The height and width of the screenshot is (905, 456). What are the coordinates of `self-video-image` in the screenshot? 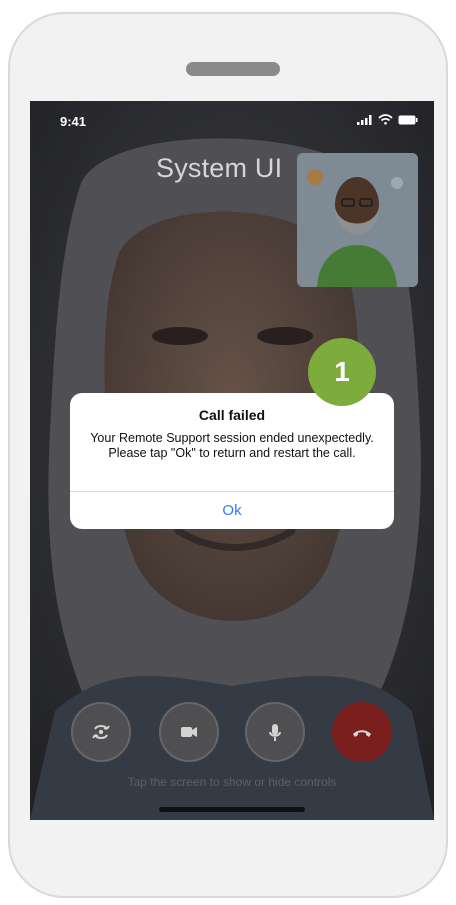 It's located at (357, 220).